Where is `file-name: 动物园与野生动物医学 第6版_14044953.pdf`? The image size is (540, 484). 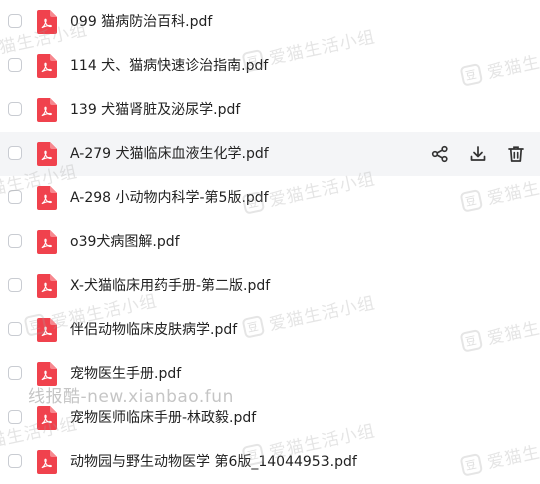 file-name: 动物园与野生动物医学 第6版_14044953.pdf is located at coordinates (213, 462).